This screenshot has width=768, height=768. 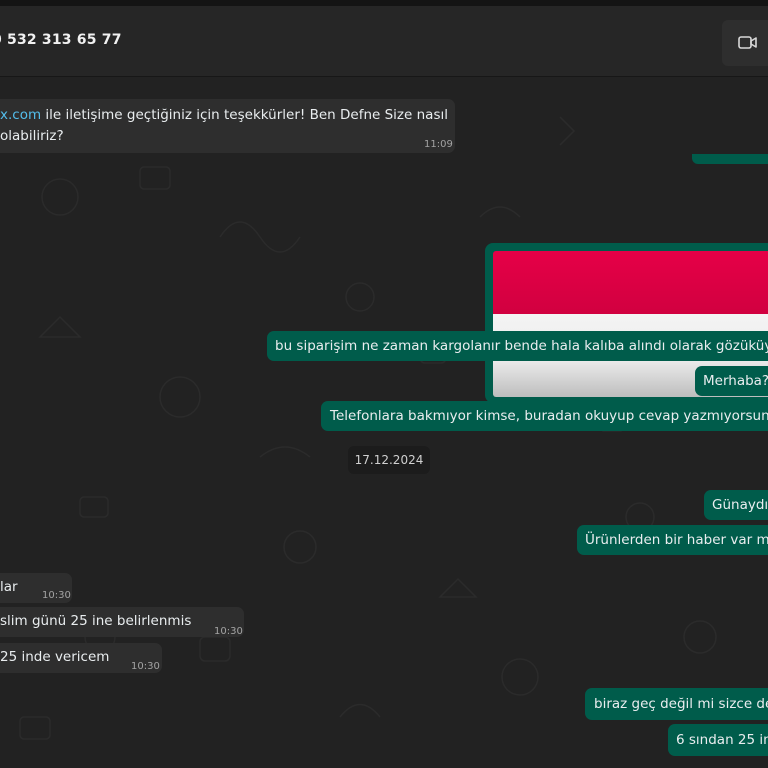 I want to click on message-outgoing: Merhaba?, so click(x=731, y=381).